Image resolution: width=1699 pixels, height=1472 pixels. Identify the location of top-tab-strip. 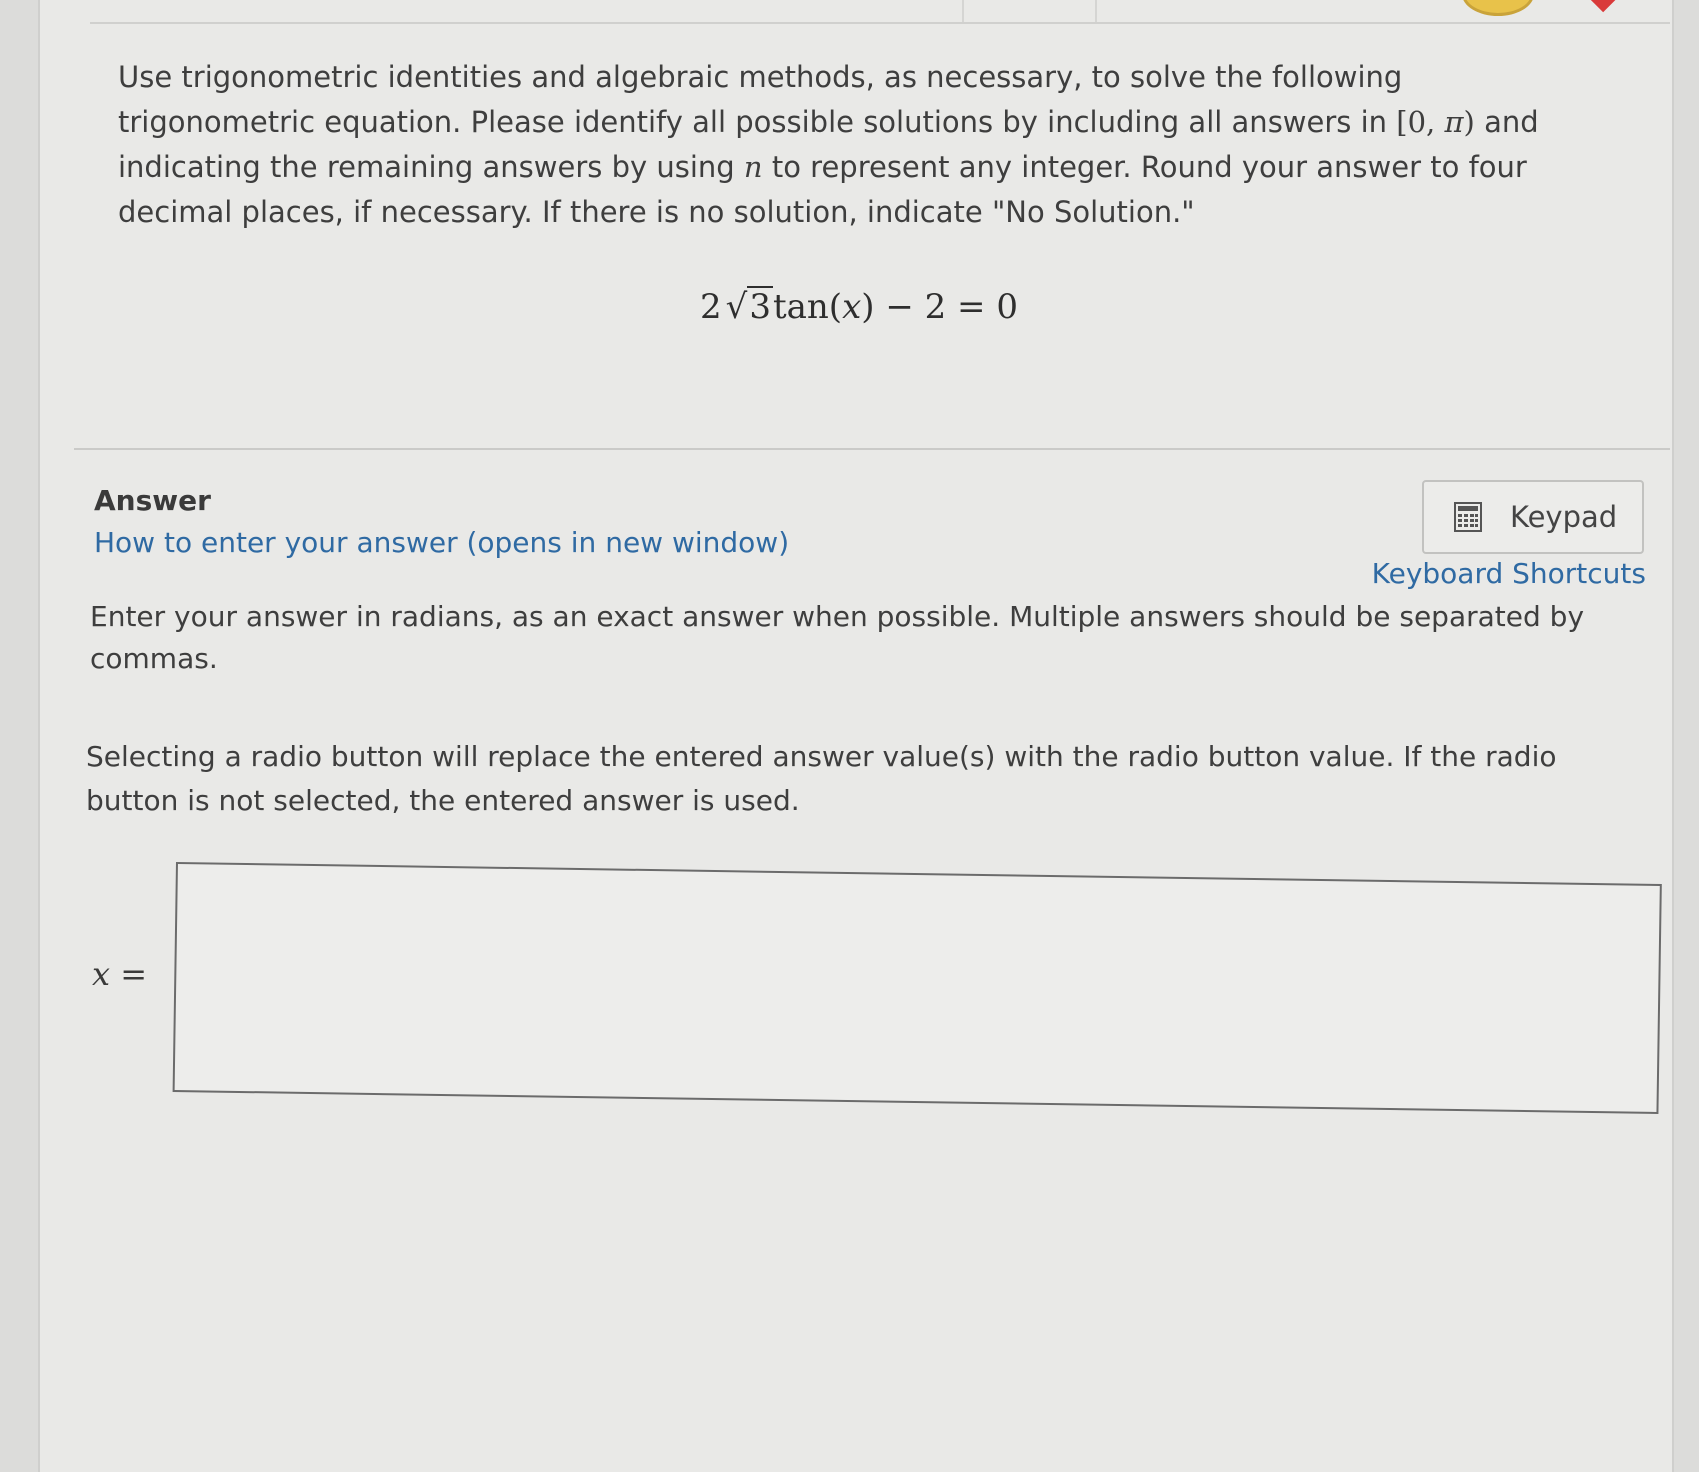
(880, 12).